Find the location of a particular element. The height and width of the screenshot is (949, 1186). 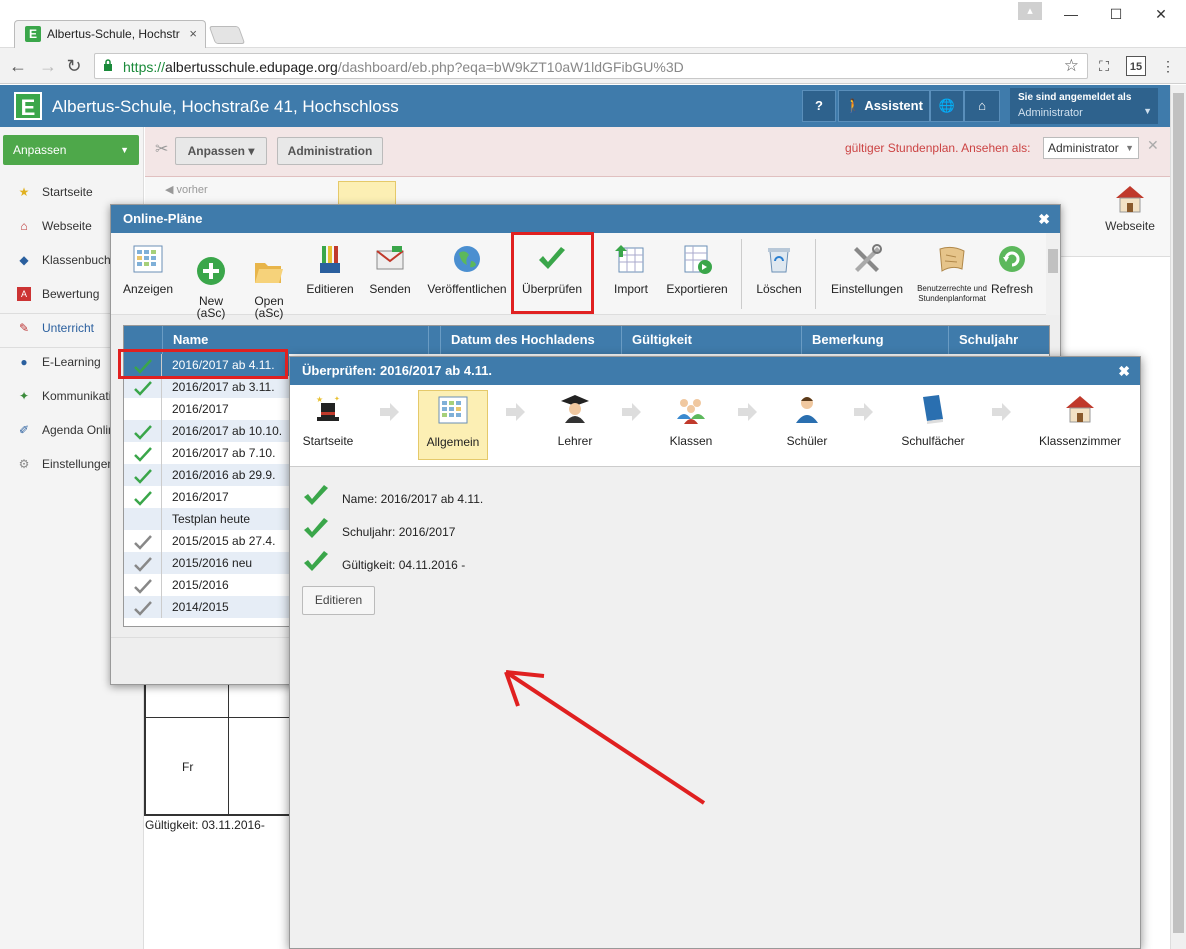

column-header-upload-date: Datum des Hochladens is located at coordinates (530, 340).